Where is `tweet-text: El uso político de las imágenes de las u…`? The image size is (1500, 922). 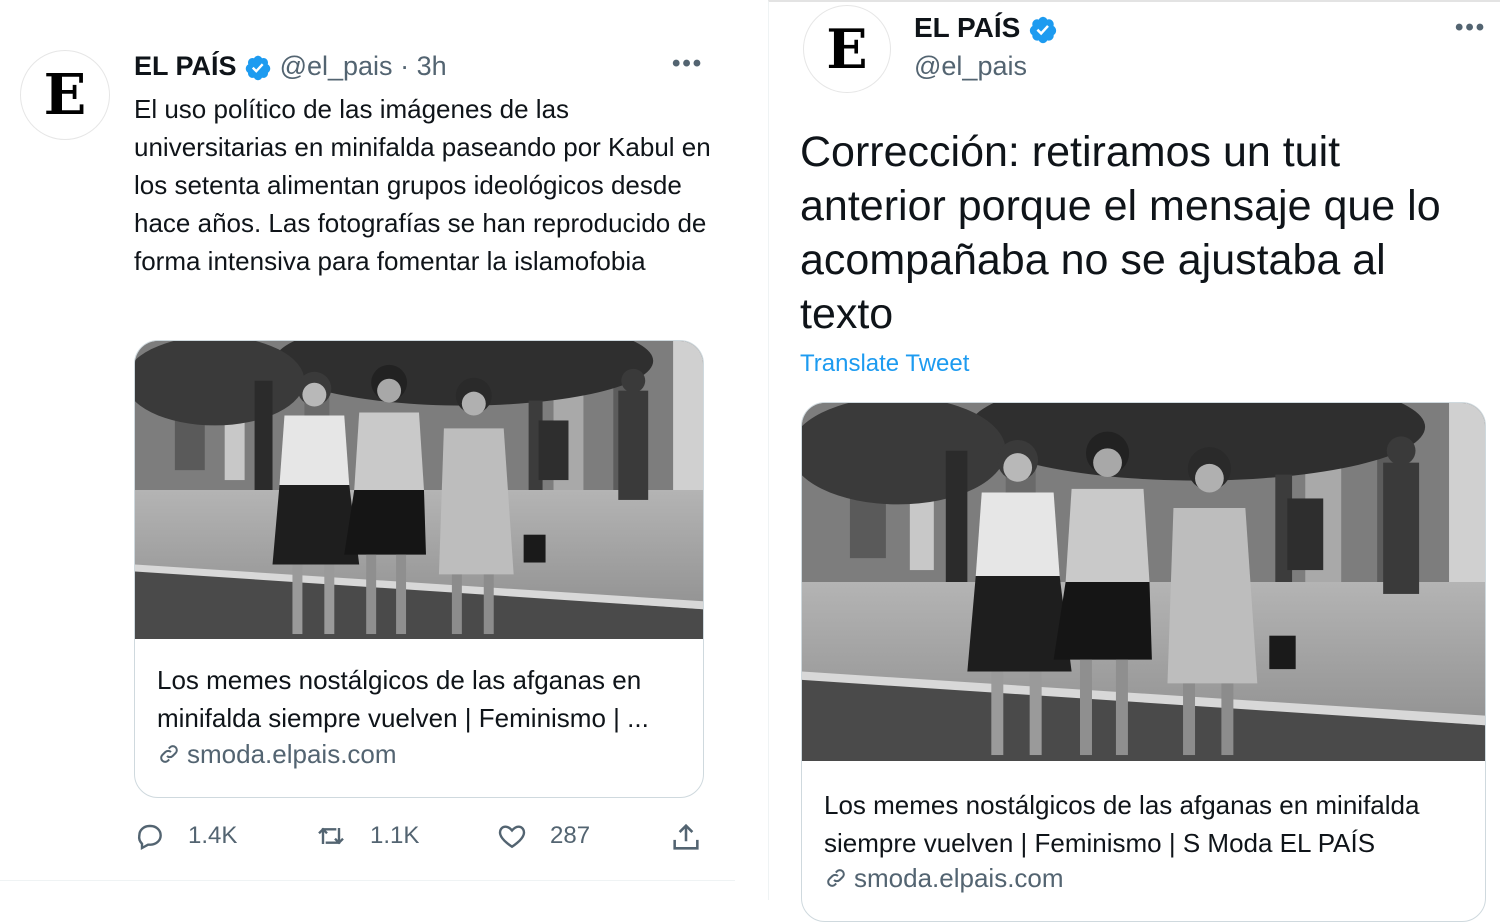
tweet-text: El uso político de las imágenes de las u… is located at coordinates (422, 185).